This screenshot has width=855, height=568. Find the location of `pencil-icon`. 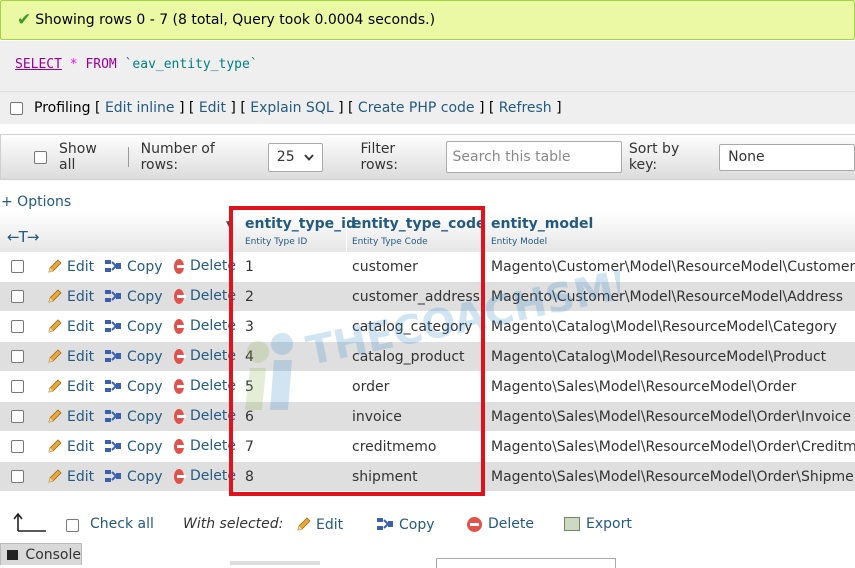

pencil-icon is located at coordinates (55, 326).